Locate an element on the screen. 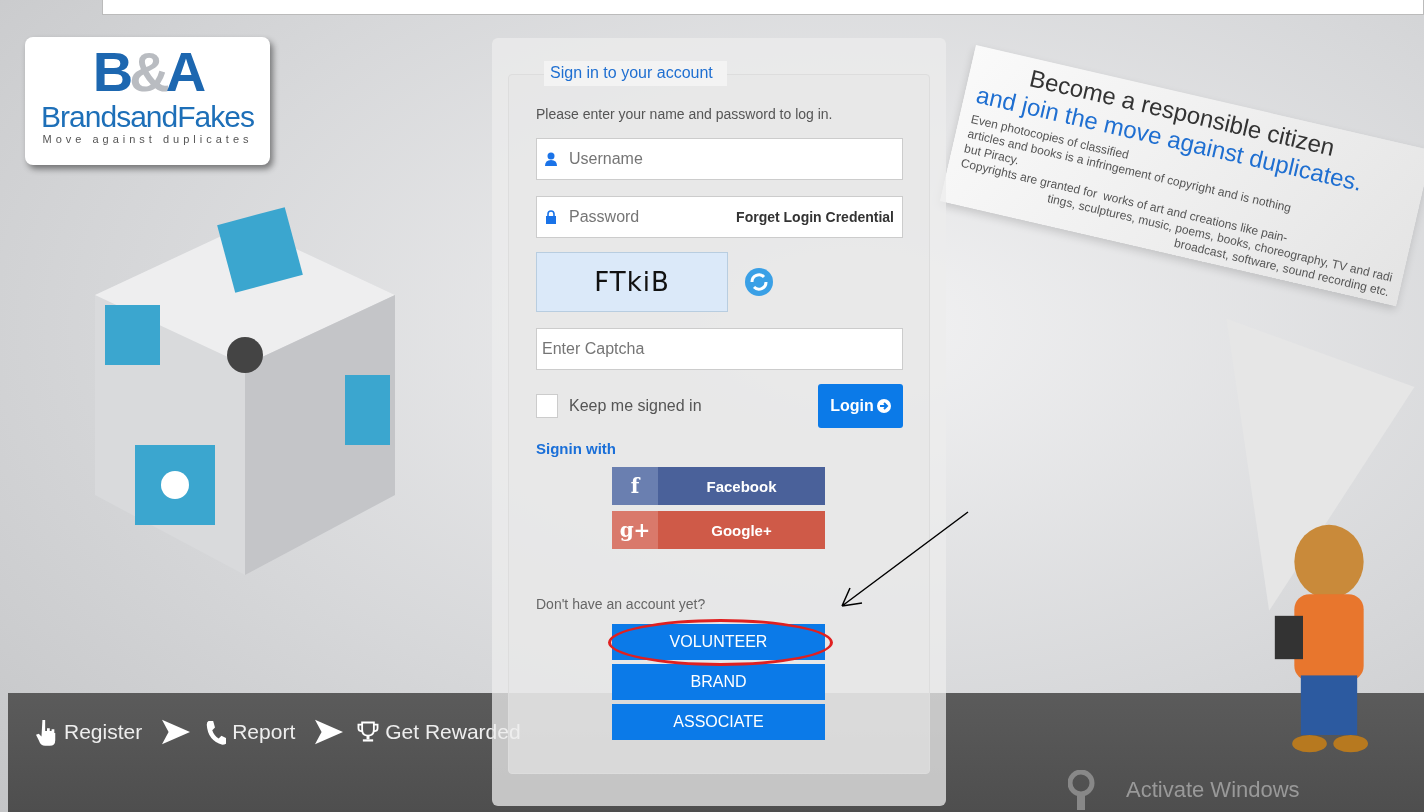  signin-with-label: Signin with is located at coordinates (576, 448).